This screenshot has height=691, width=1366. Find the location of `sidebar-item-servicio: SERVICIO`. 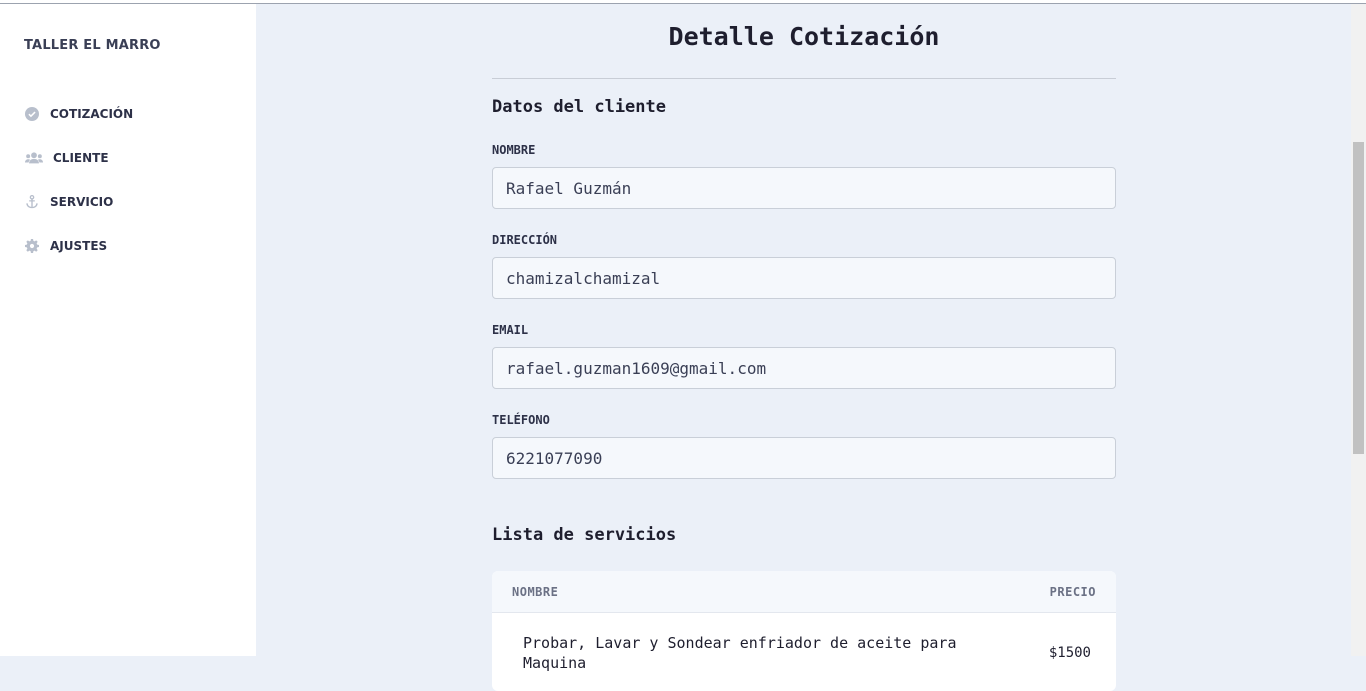

sidebar-item-servicio: SERVICIO is located at coordinates (78, 202).